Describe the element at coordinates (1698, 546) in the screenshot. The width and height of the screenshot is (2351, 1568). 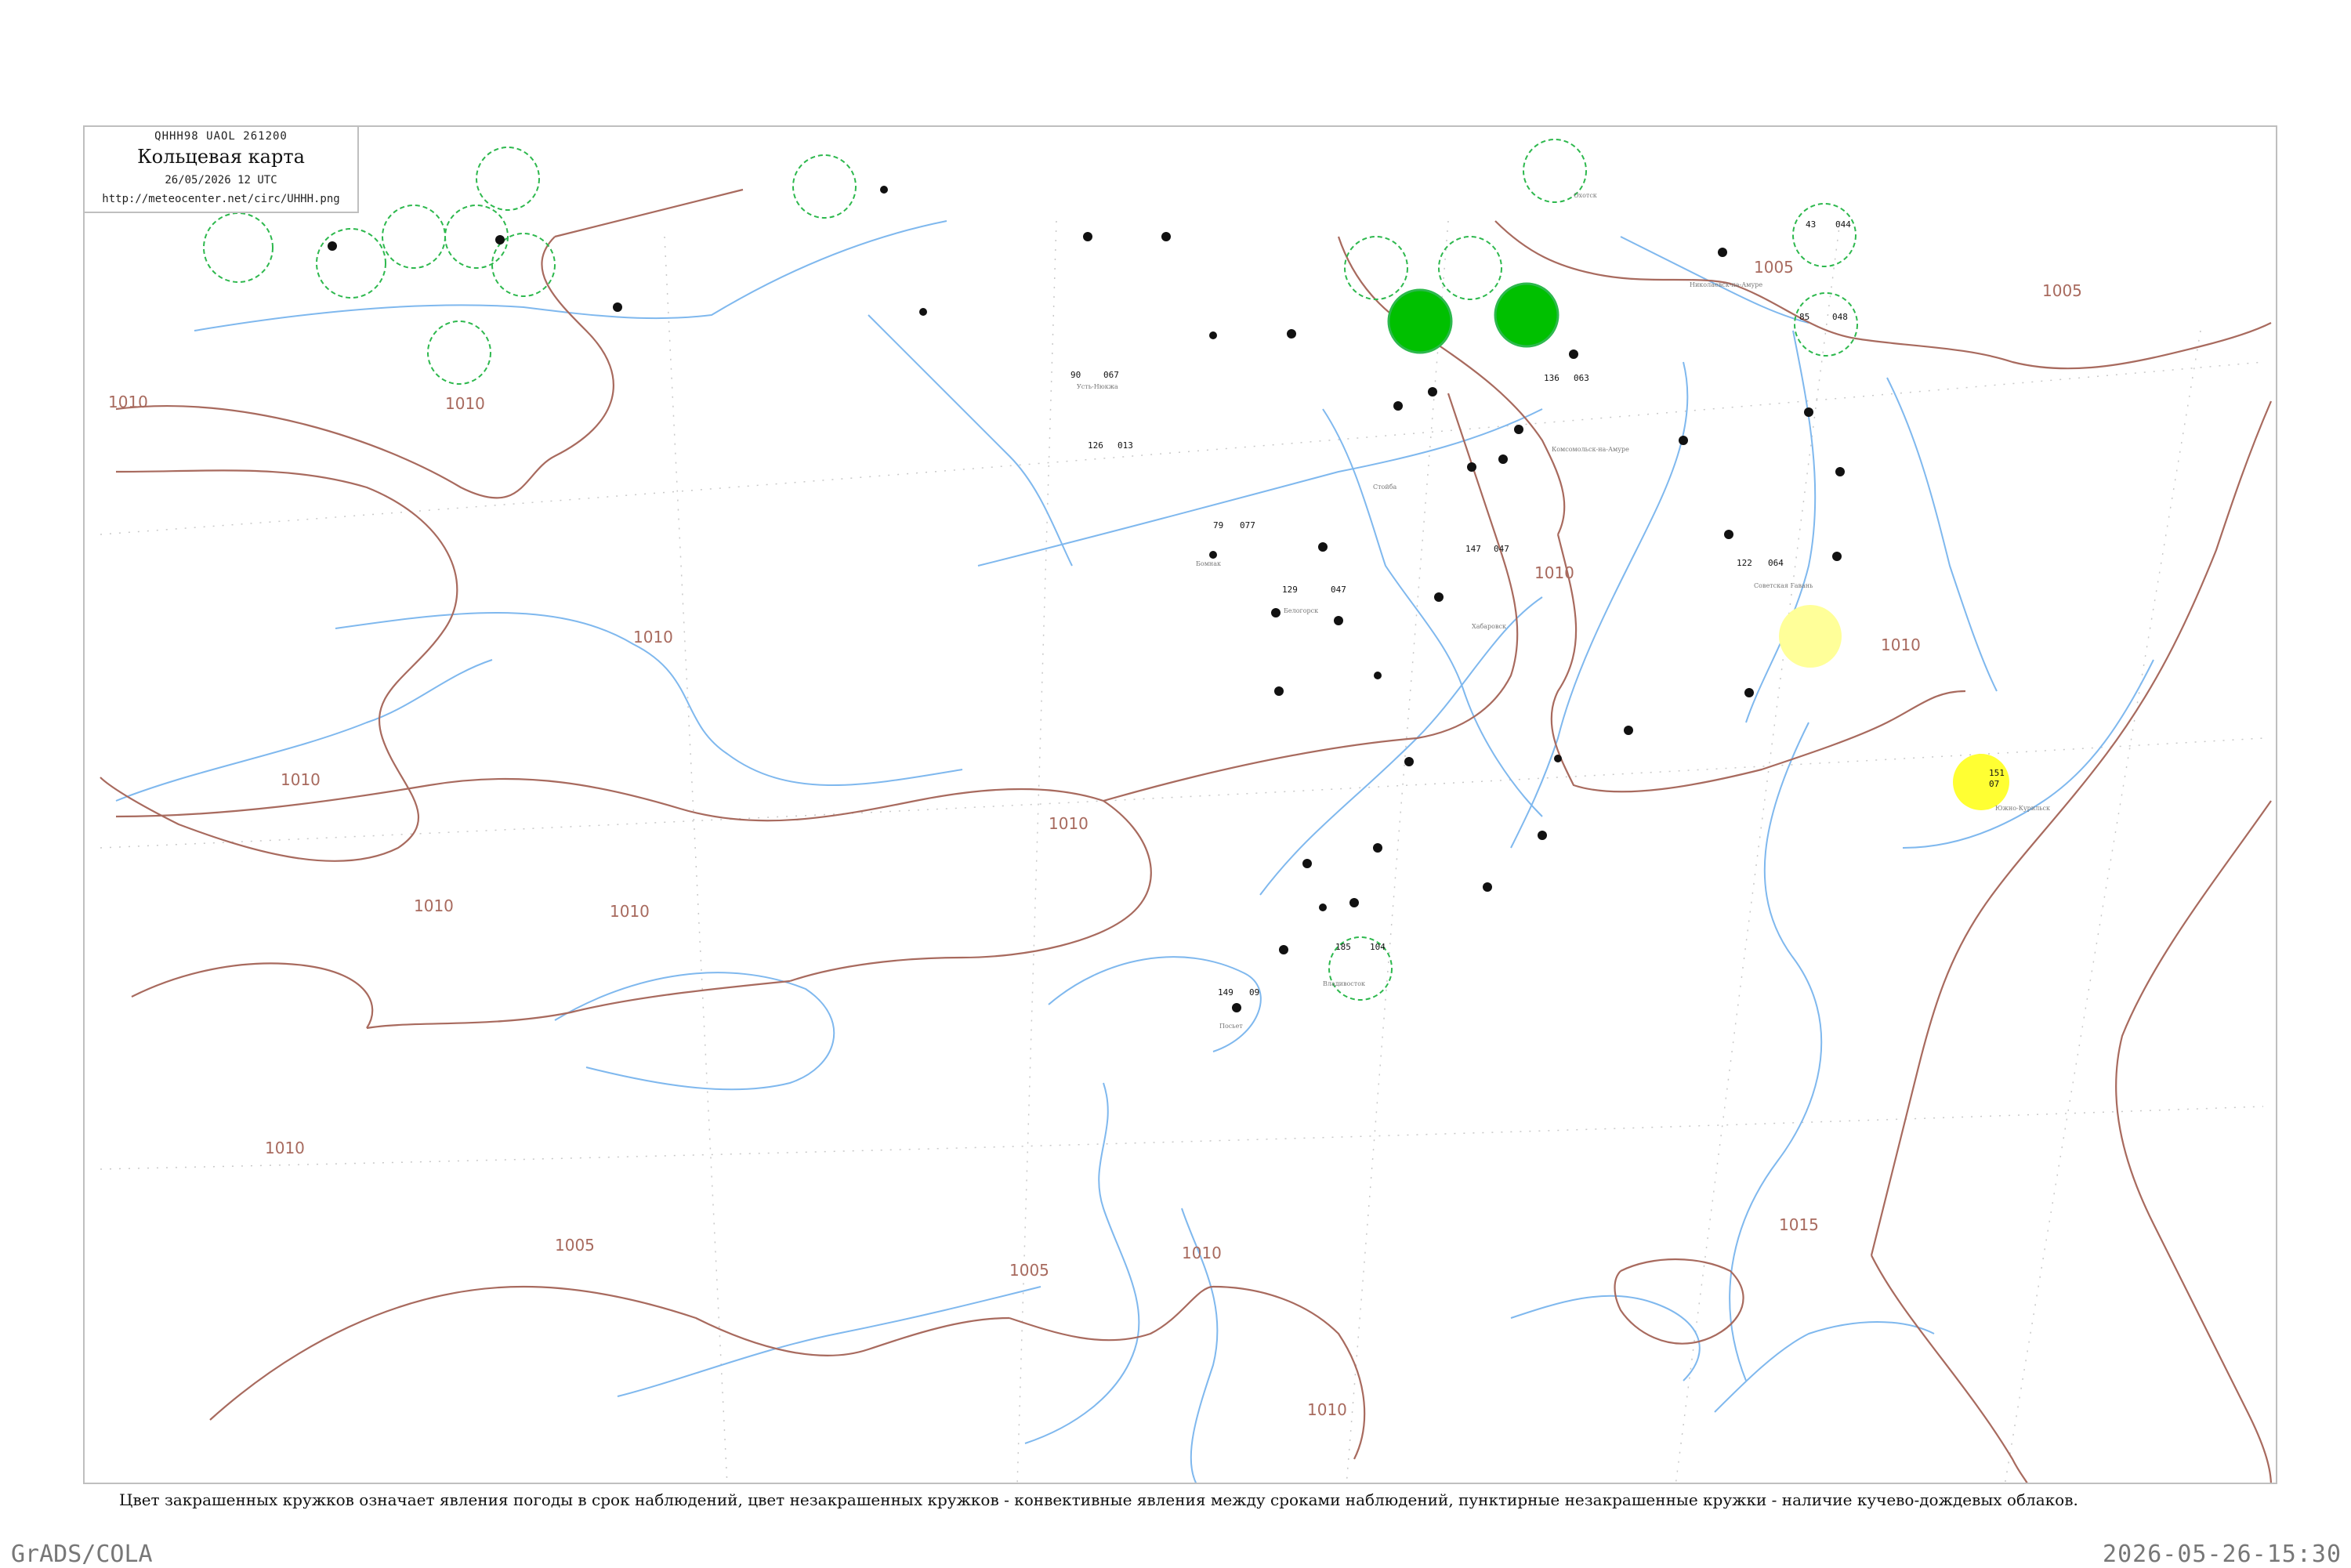
I see `weather-fills` at that location.